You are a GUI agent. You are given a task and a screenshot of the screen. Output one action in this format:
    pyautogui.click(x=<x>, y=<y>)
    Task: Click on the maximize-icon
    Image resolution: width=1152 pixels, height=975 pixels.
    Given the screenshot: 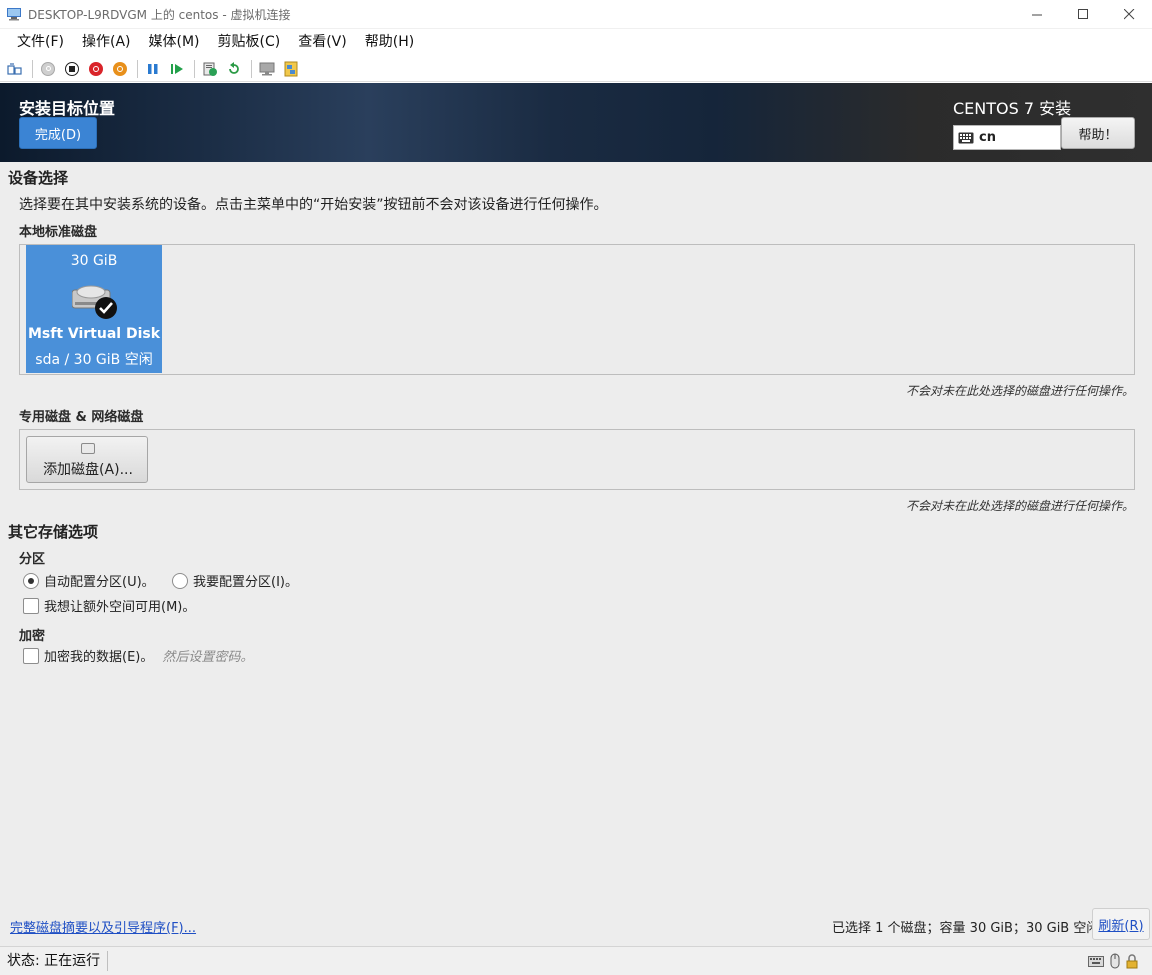 What is the action you would take?
    pyautogui.click(x=1083, y=14)
    